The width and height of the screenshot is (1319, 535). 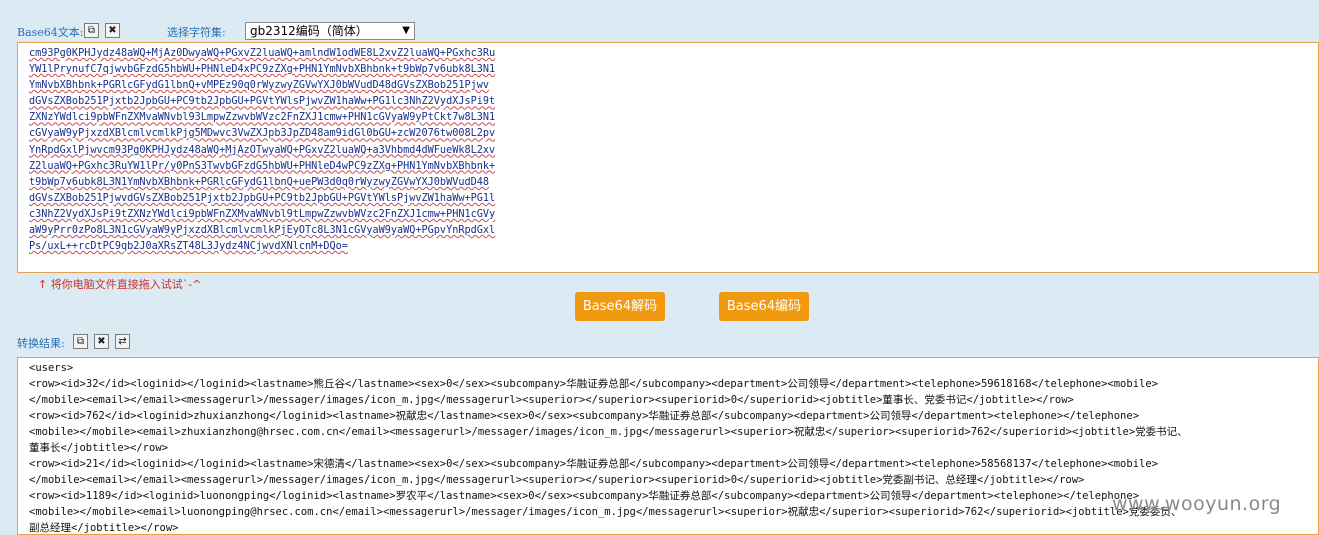 What do you see at coordinates (1197, 504) in the screenshot?
I see `watermark: www.wooyun.org` at bounding box center [1197, 504].